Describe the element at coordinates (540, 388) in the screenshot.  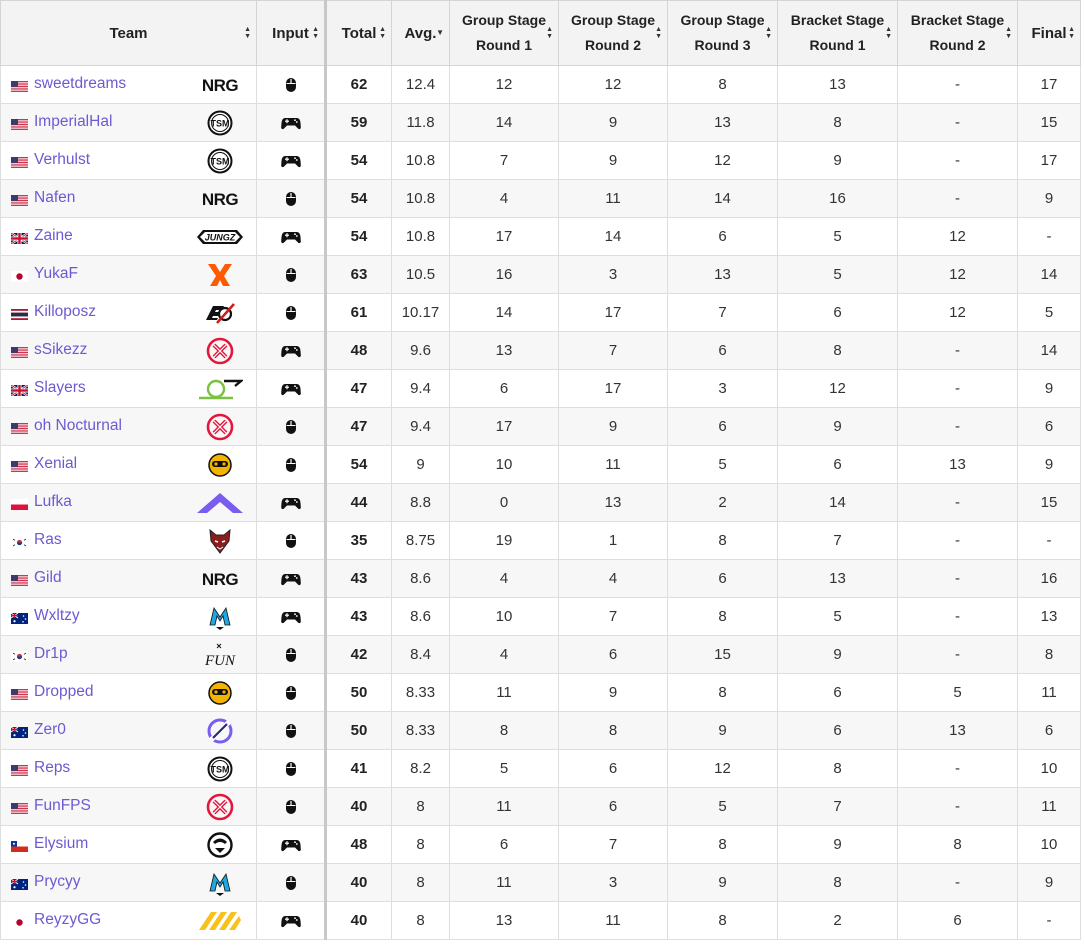
I see `table-row: Slayers 47 9.4 6 17 3 12-9` at that location.